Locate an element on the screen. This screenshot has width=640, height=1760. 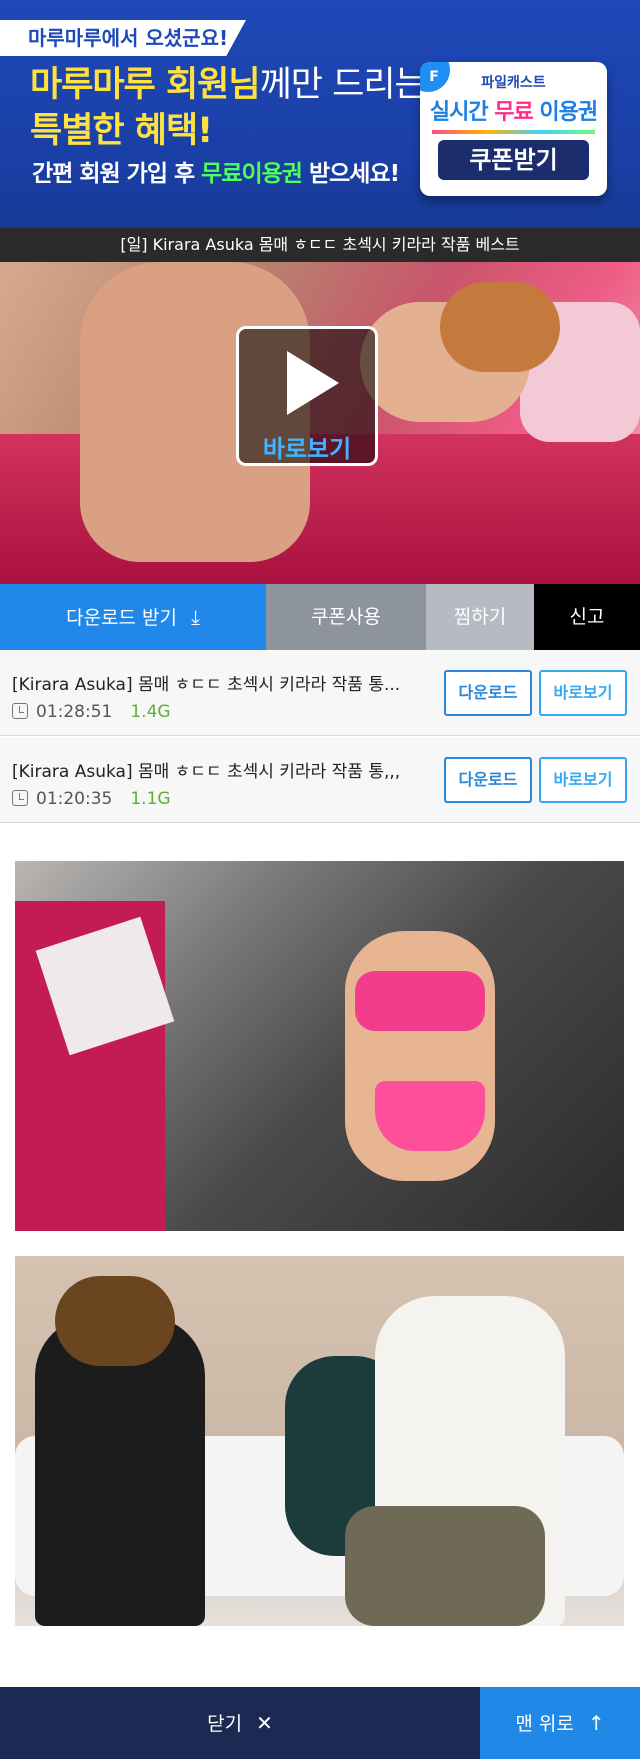
action-bar: 다운로드 받기 ⤓ 쿠폰사용 찜하기 신고 is located at coordinates (320, 617).